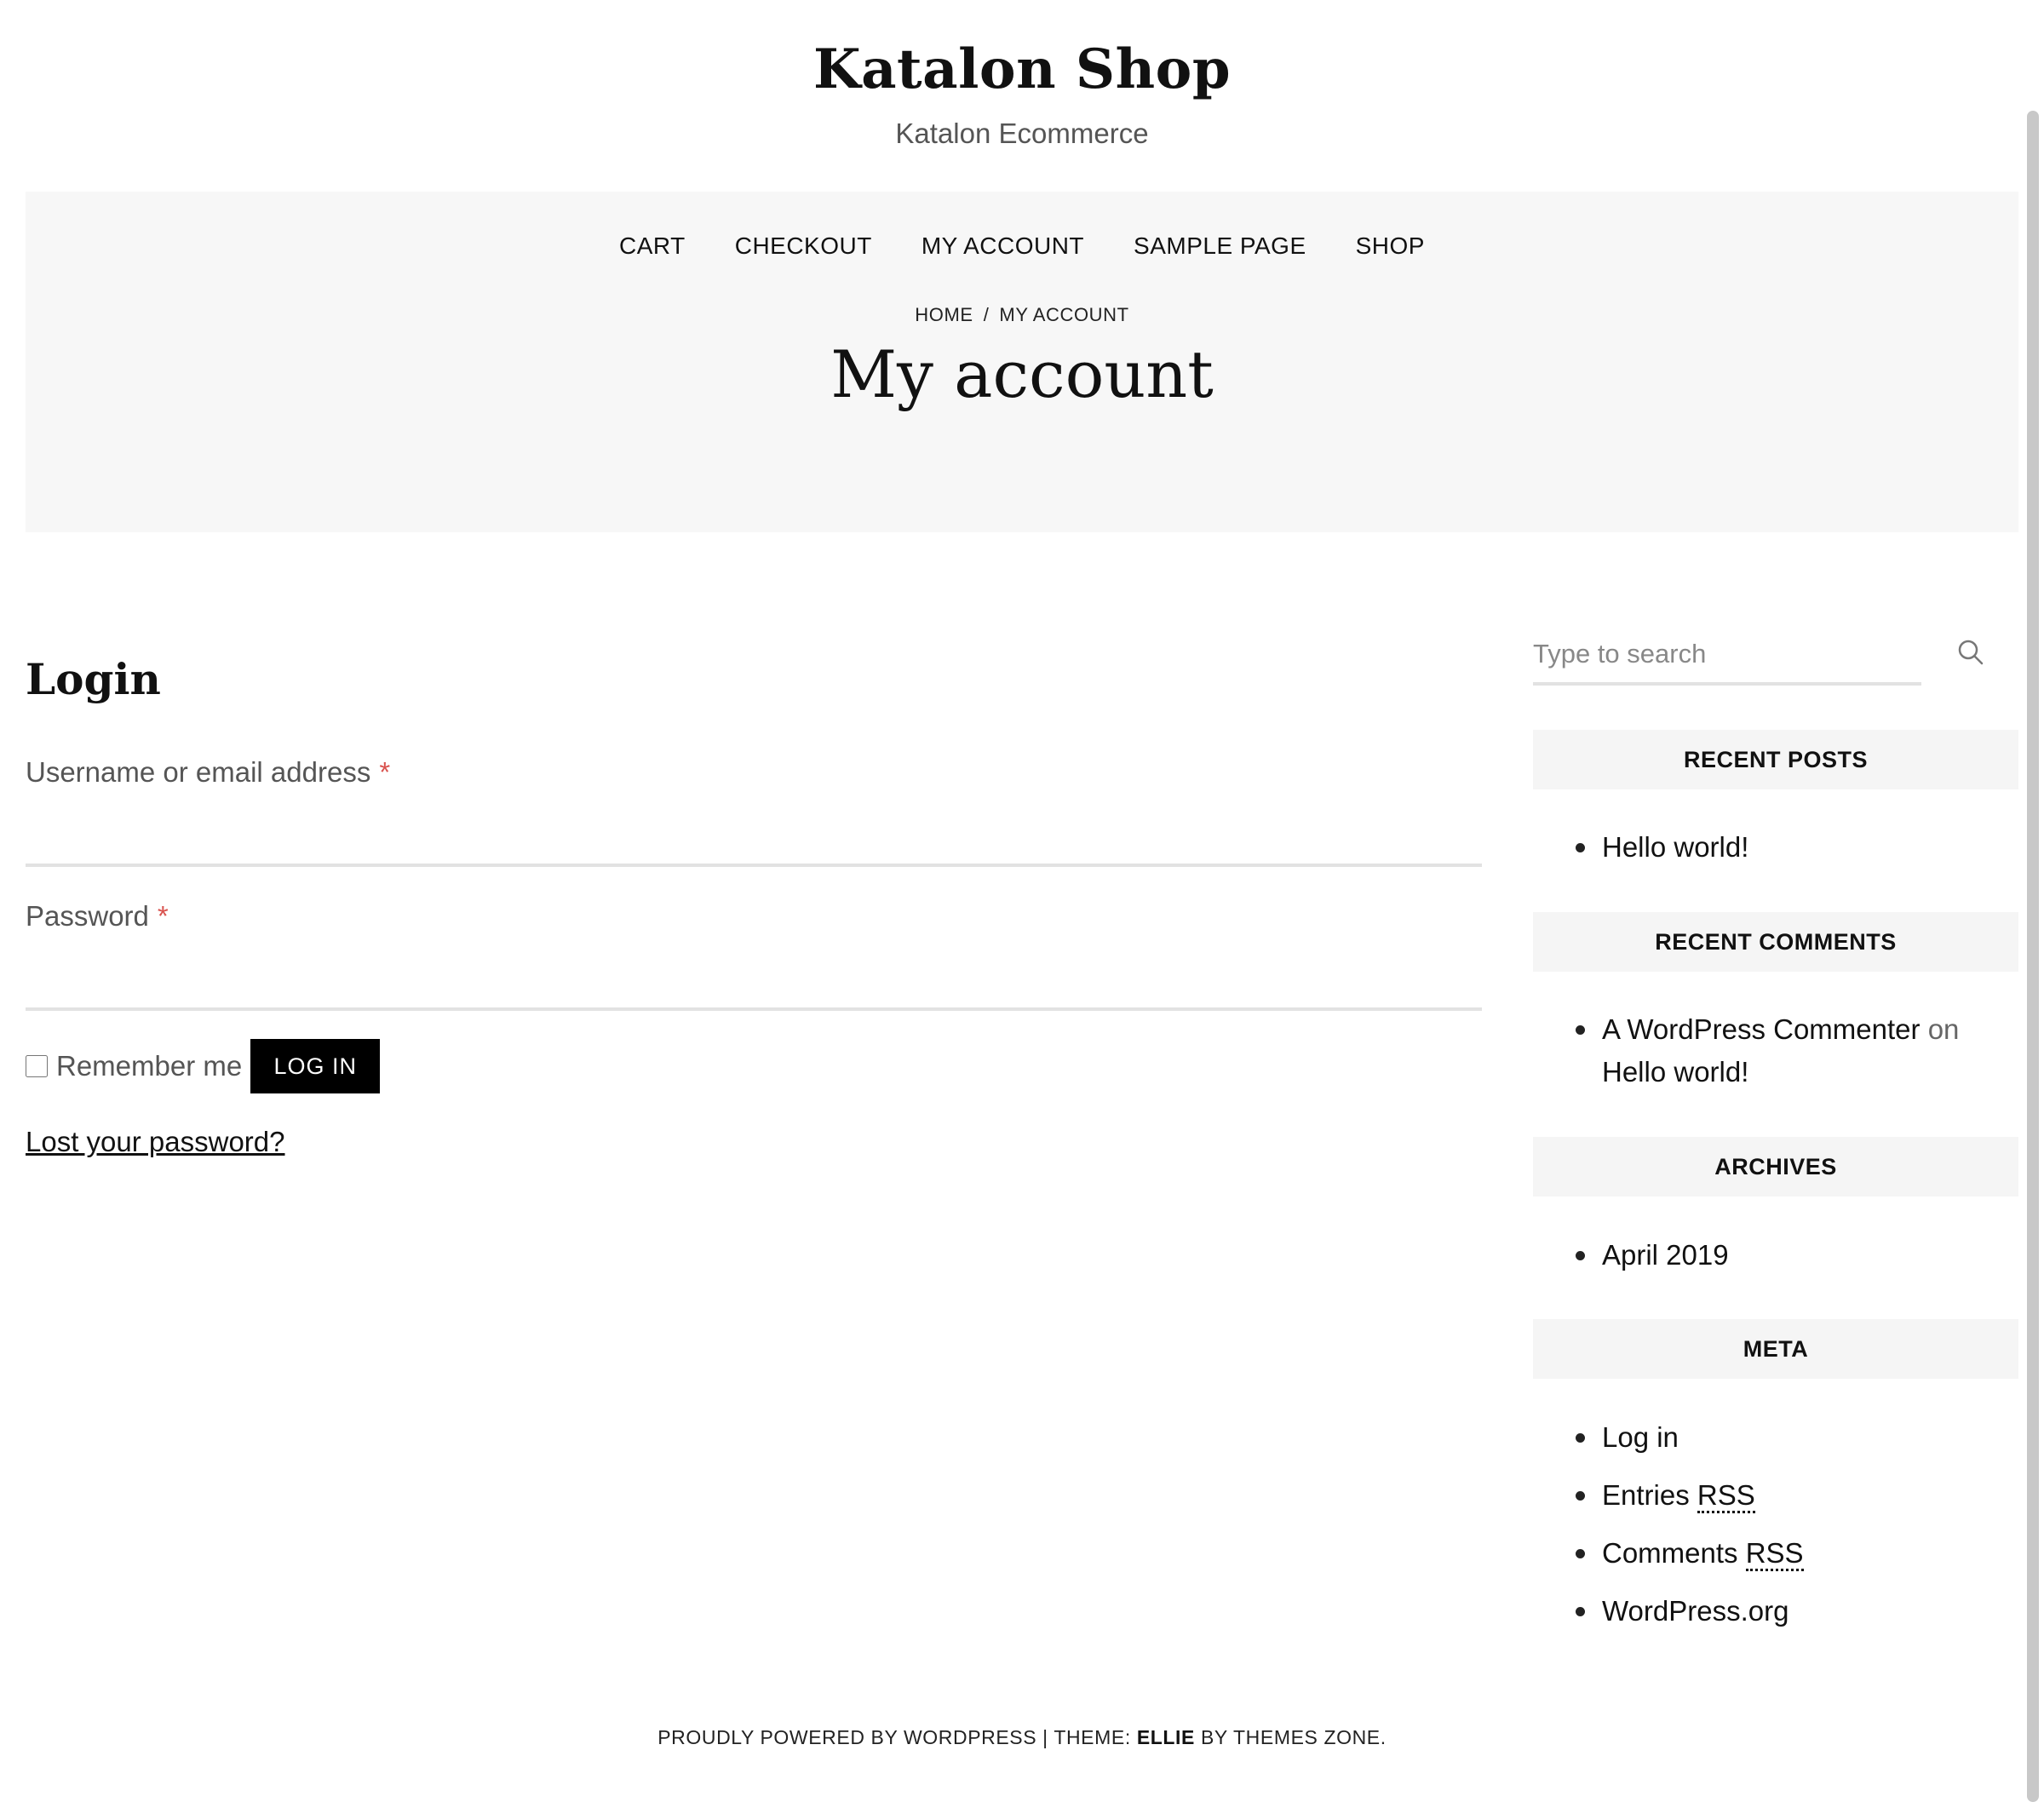 The image size is (2044, 1802). What do you see at coordinates (894, 1737) in the screenshot?
I see `footer-prefix: PROUDLY POWERED BY WORDPRESS | THEME:` at bounding box center [894, 1737].